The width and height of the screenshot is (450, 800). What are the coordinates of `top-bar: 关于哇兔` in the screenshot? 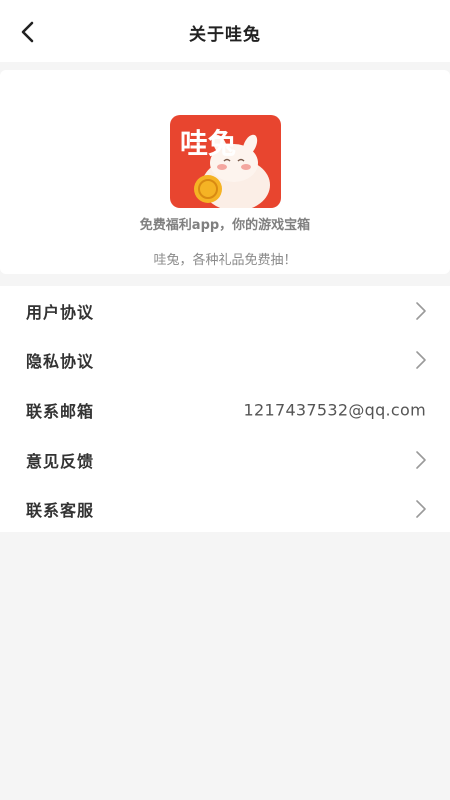 It's located at (225, 31).